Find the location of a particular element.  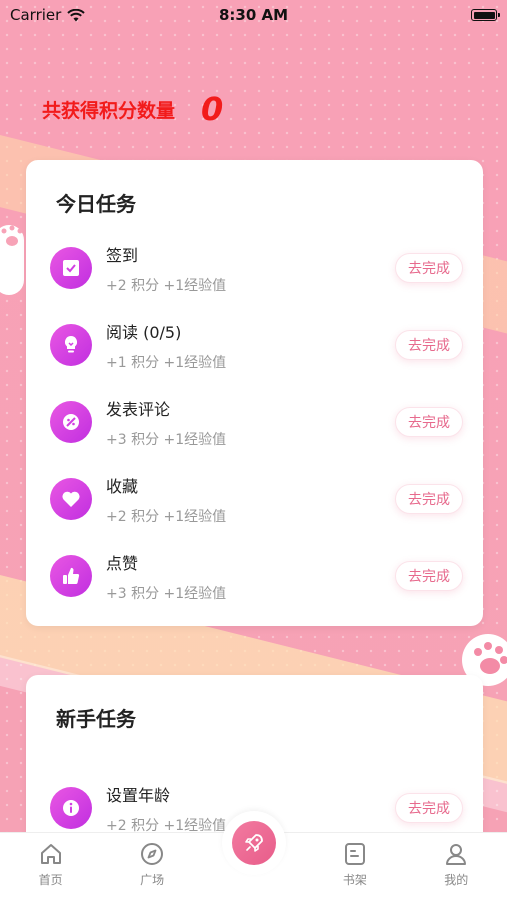

task-comment: 发表评论 +3 积分 +1经验值 去完成 is located at coordinates (256, 422).